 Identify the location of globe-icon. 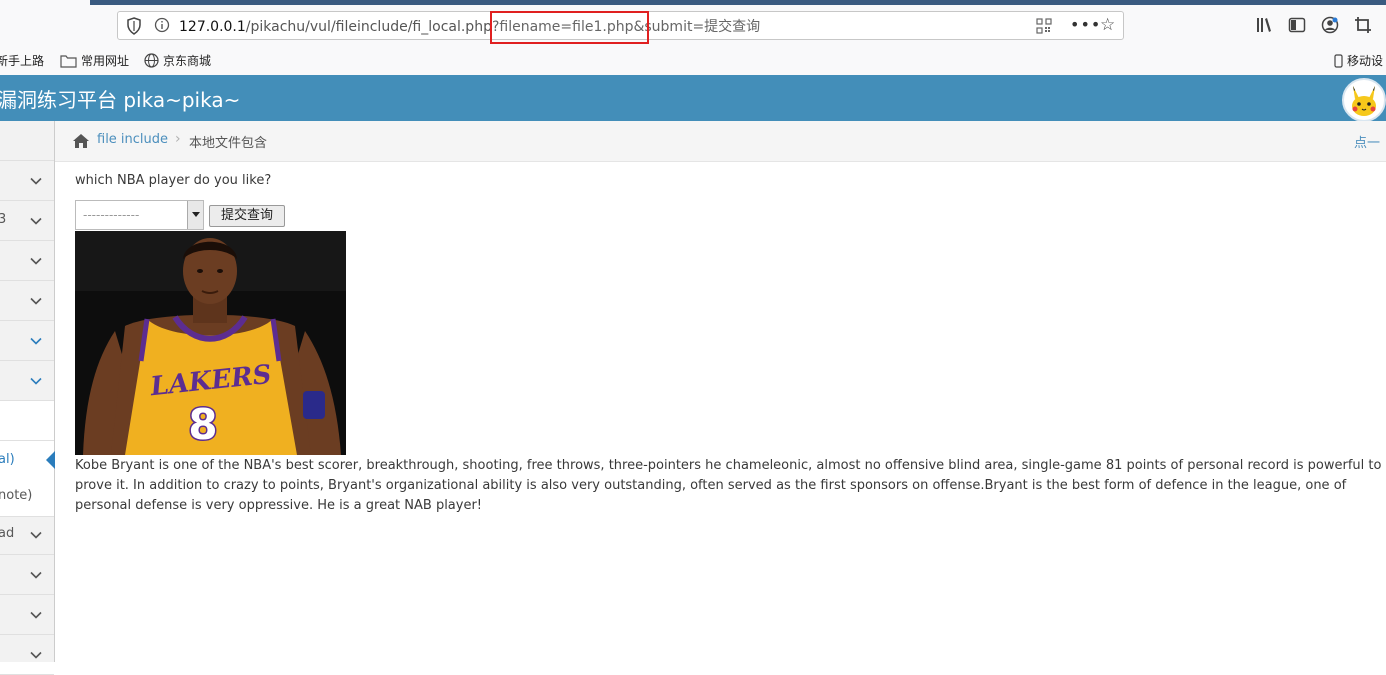
(151, 60).